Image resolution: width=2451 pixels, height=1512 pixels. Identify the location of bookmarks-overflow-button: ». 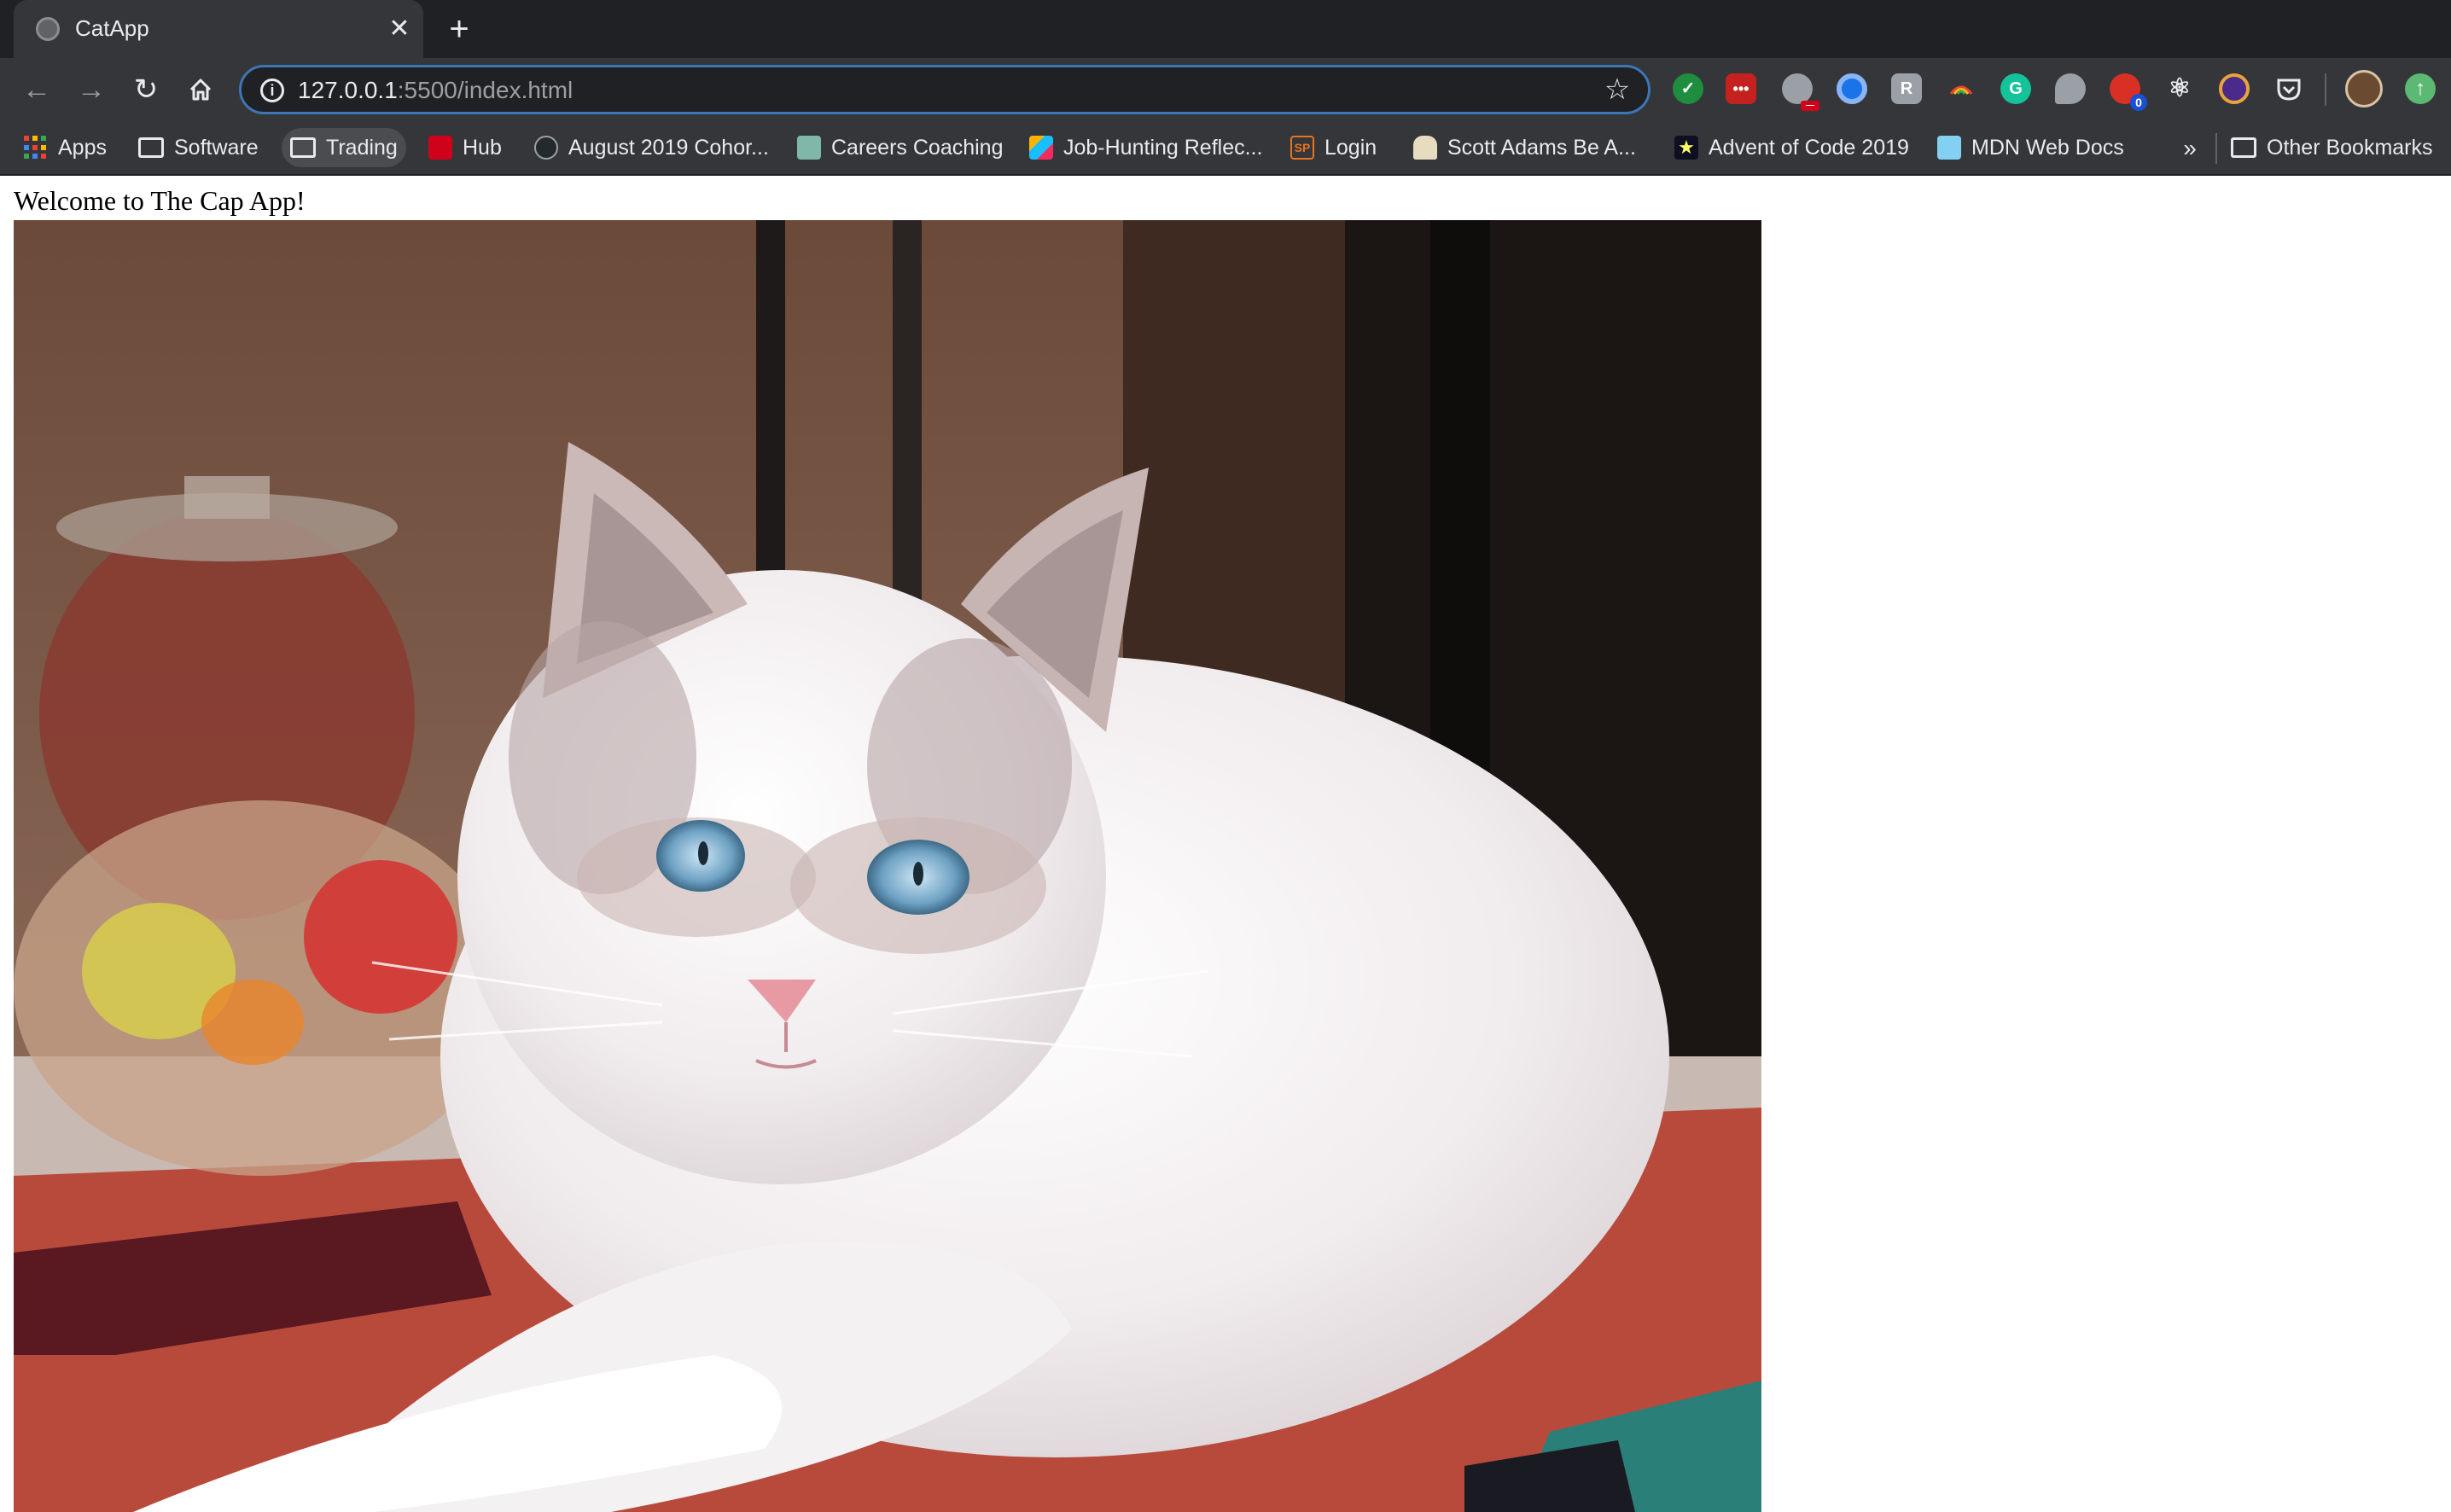
(2189, 148).